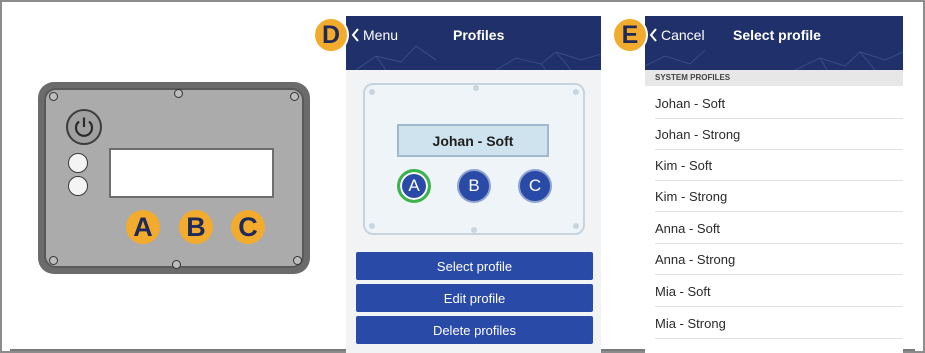 The width and height of the screenshot is (925, 353). Describe the element at coordinates (683, 35) in the screenshot. I see `cancel-label: Cancel` at that location.